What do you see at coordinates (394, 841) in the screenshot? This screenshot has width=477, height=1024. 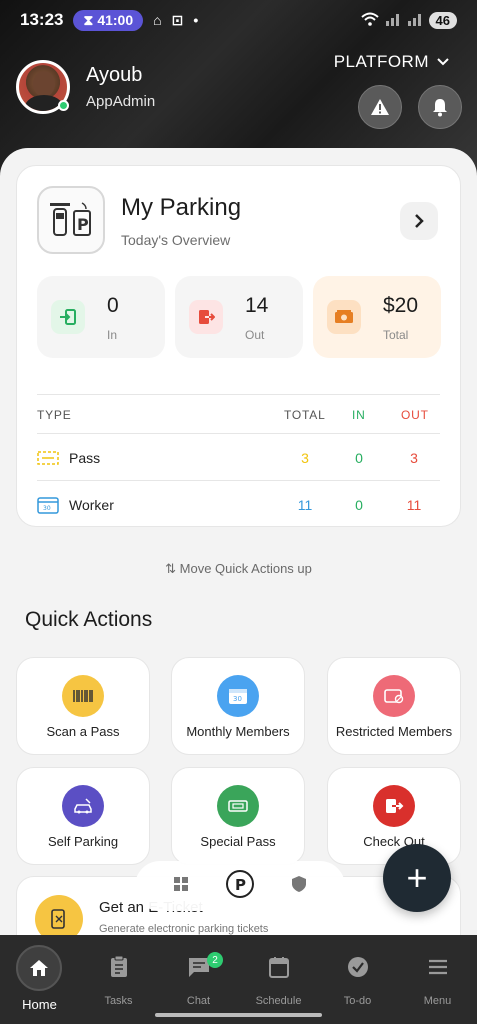 I see `quick-action-label: Check Out` at bounding box center [394, 841].